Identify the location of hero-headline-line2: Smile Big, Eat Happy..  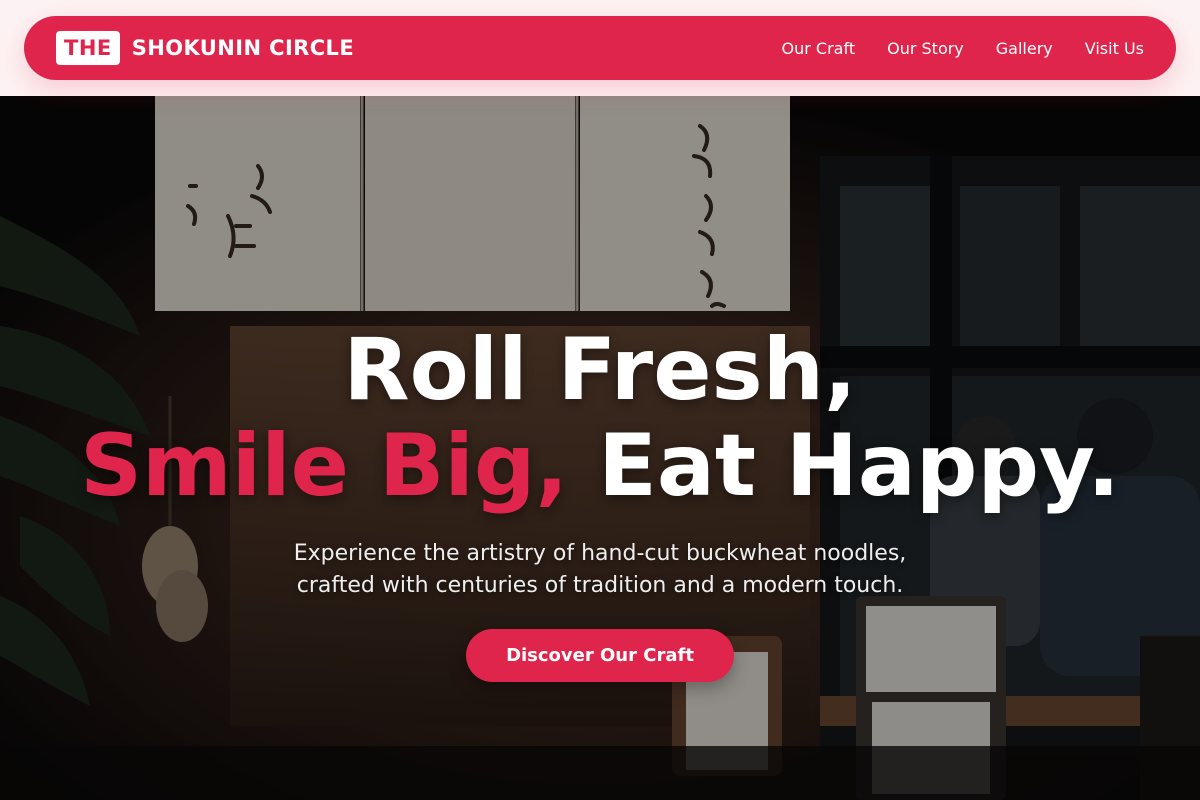
(600, 466).